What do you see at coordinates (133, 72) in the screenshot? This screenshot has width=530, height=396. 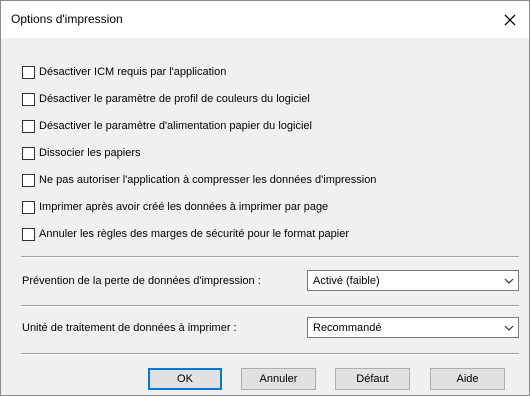 I see `option-label: Désactiver ICM requis par l'application` at bounding box center [133, 72].